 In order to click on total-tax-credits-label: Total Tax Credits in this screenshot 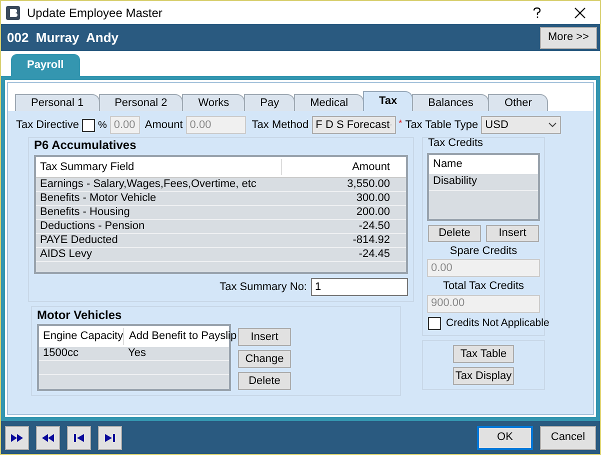, I will do `click(483, 286)`.